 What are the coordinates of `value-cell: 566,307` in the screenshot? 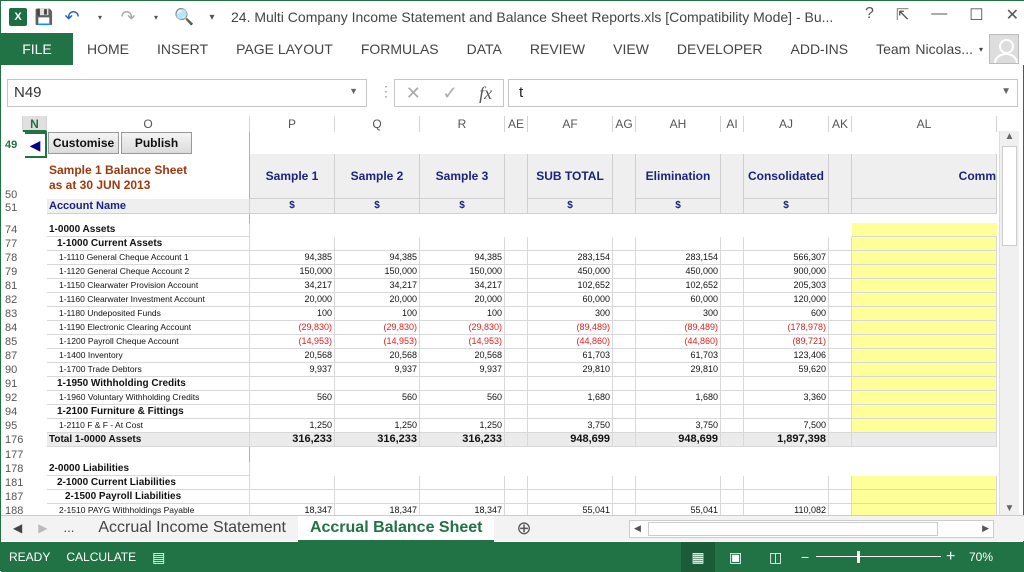 It's located at (786, 258).